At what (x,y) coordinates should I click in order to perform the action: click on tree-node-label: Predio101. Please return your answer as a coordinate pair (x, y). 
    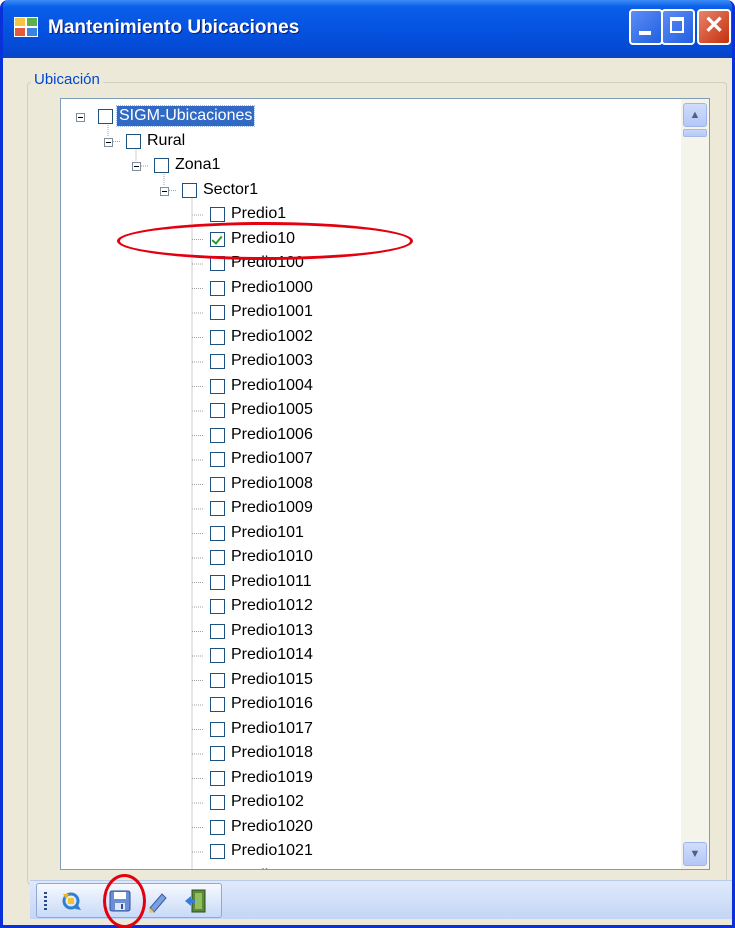
    Looking at the image, I should click on (267, 533).